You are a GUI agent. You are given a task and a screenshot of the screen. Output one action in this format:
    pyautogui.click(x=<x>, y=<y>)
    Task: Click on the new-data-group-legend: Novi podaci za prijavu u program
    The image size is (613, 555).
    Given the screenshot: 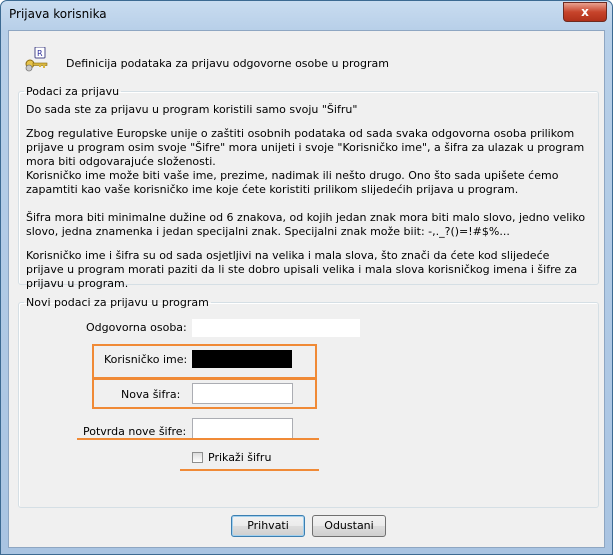 What is the action you would take?
    pyautogui.click(x=117, y=302)
    